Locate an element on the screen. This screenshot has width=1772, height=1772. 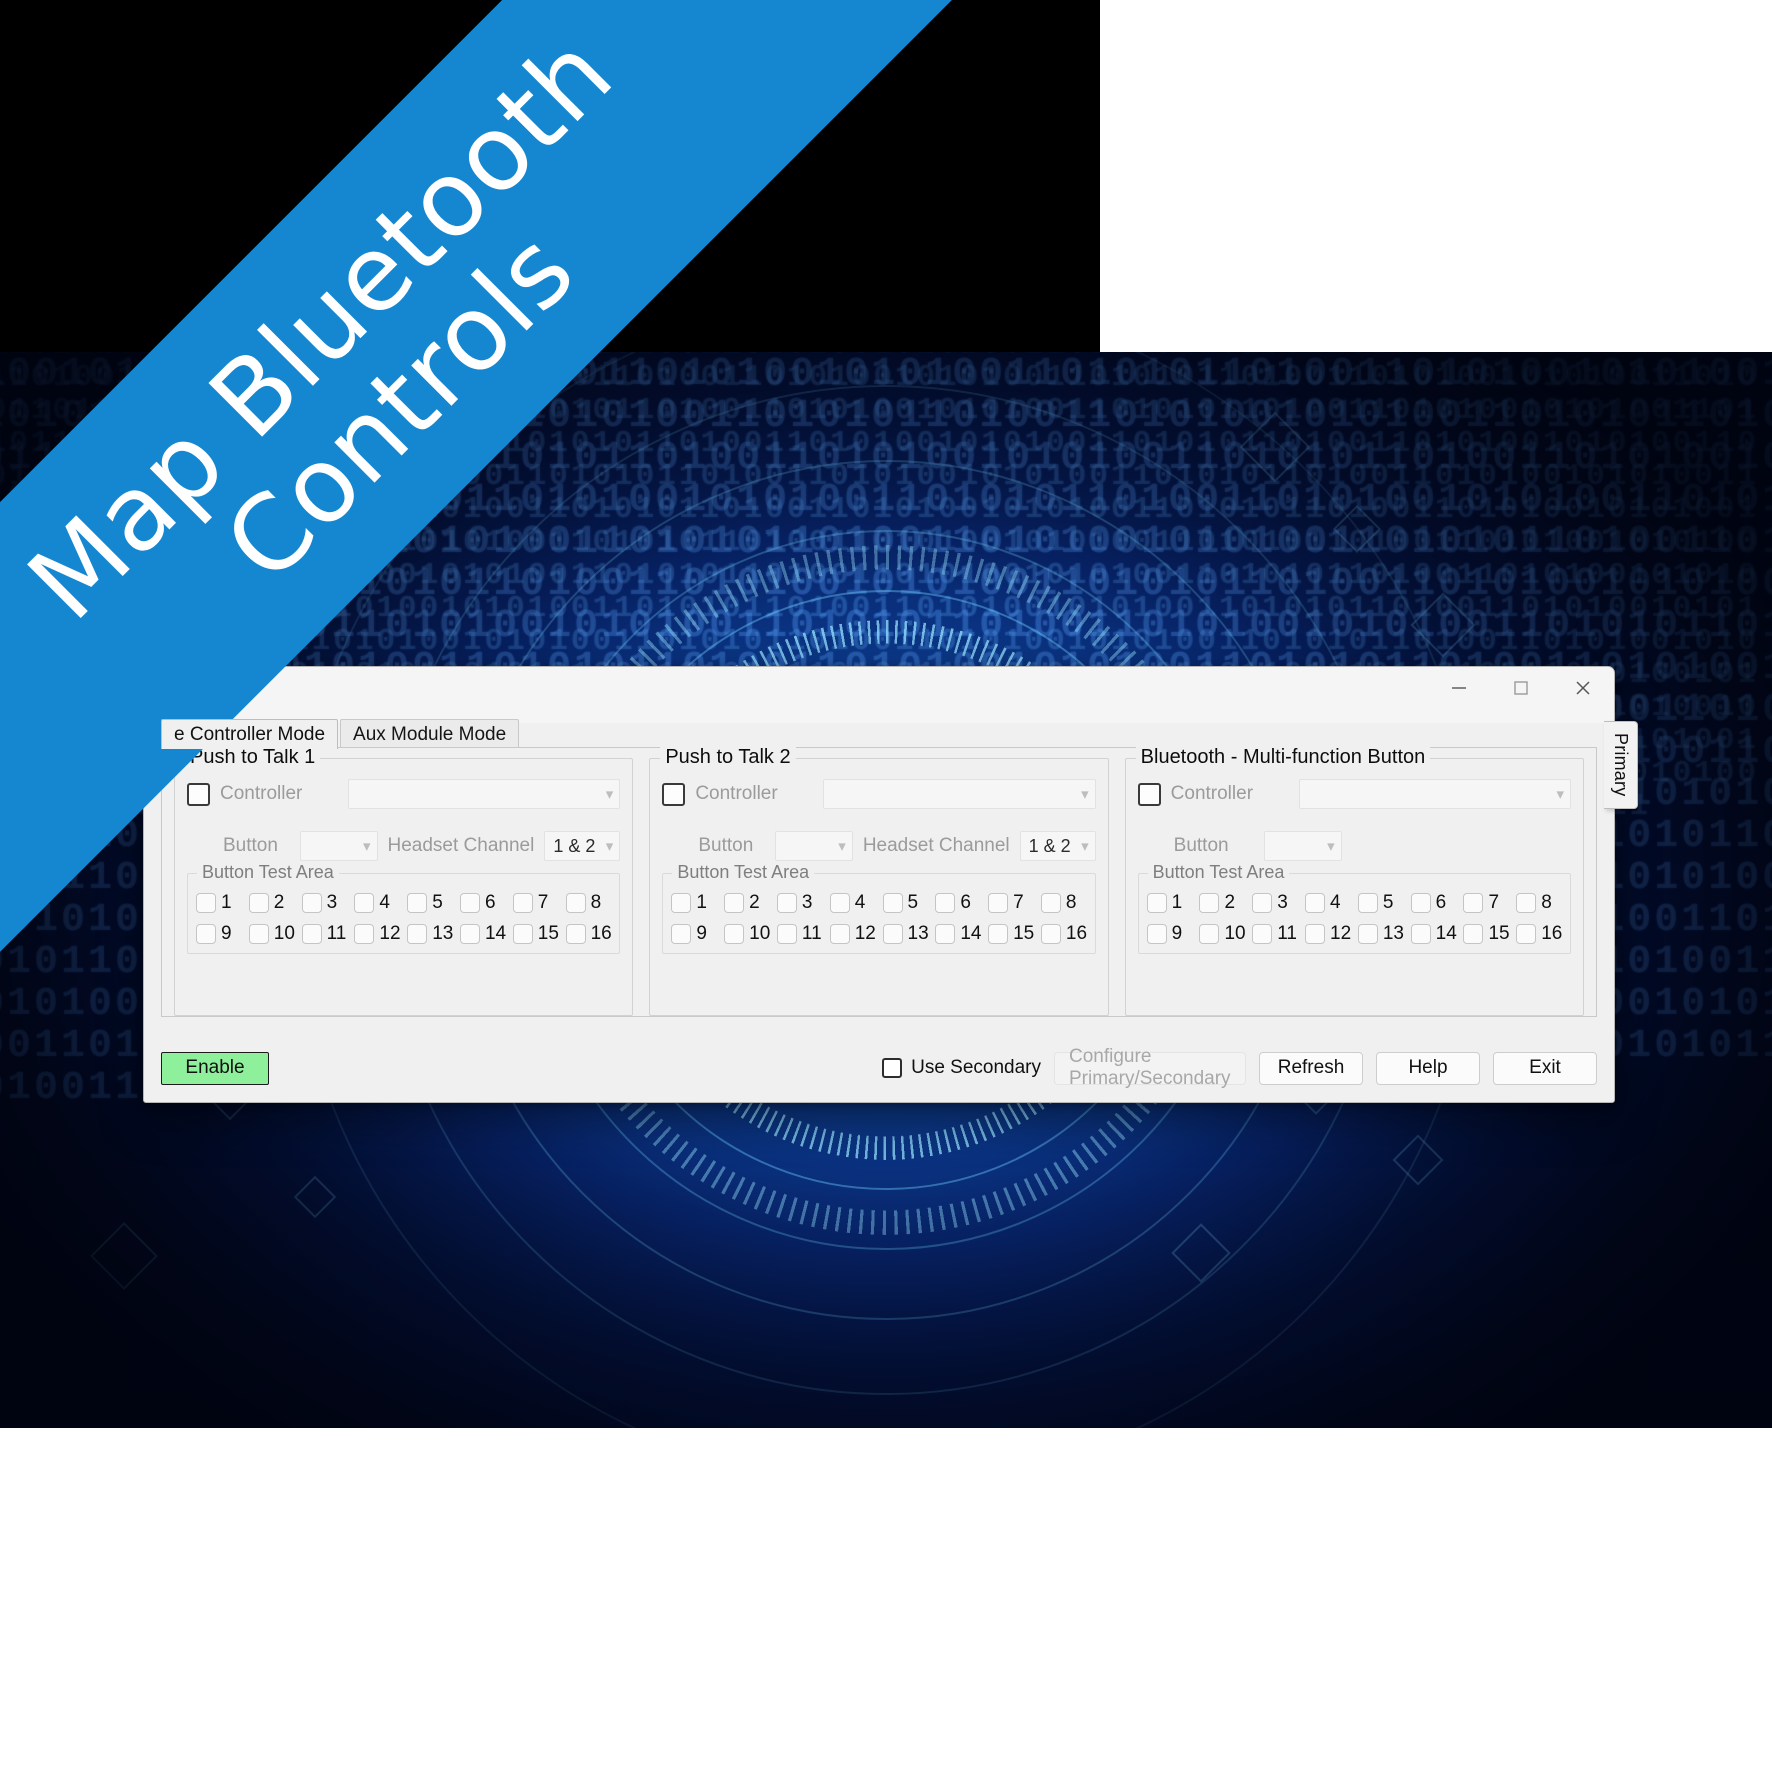
ptt1-headset-channel-select: 1 & 2 ▾ is located at coordinates (582, 846).